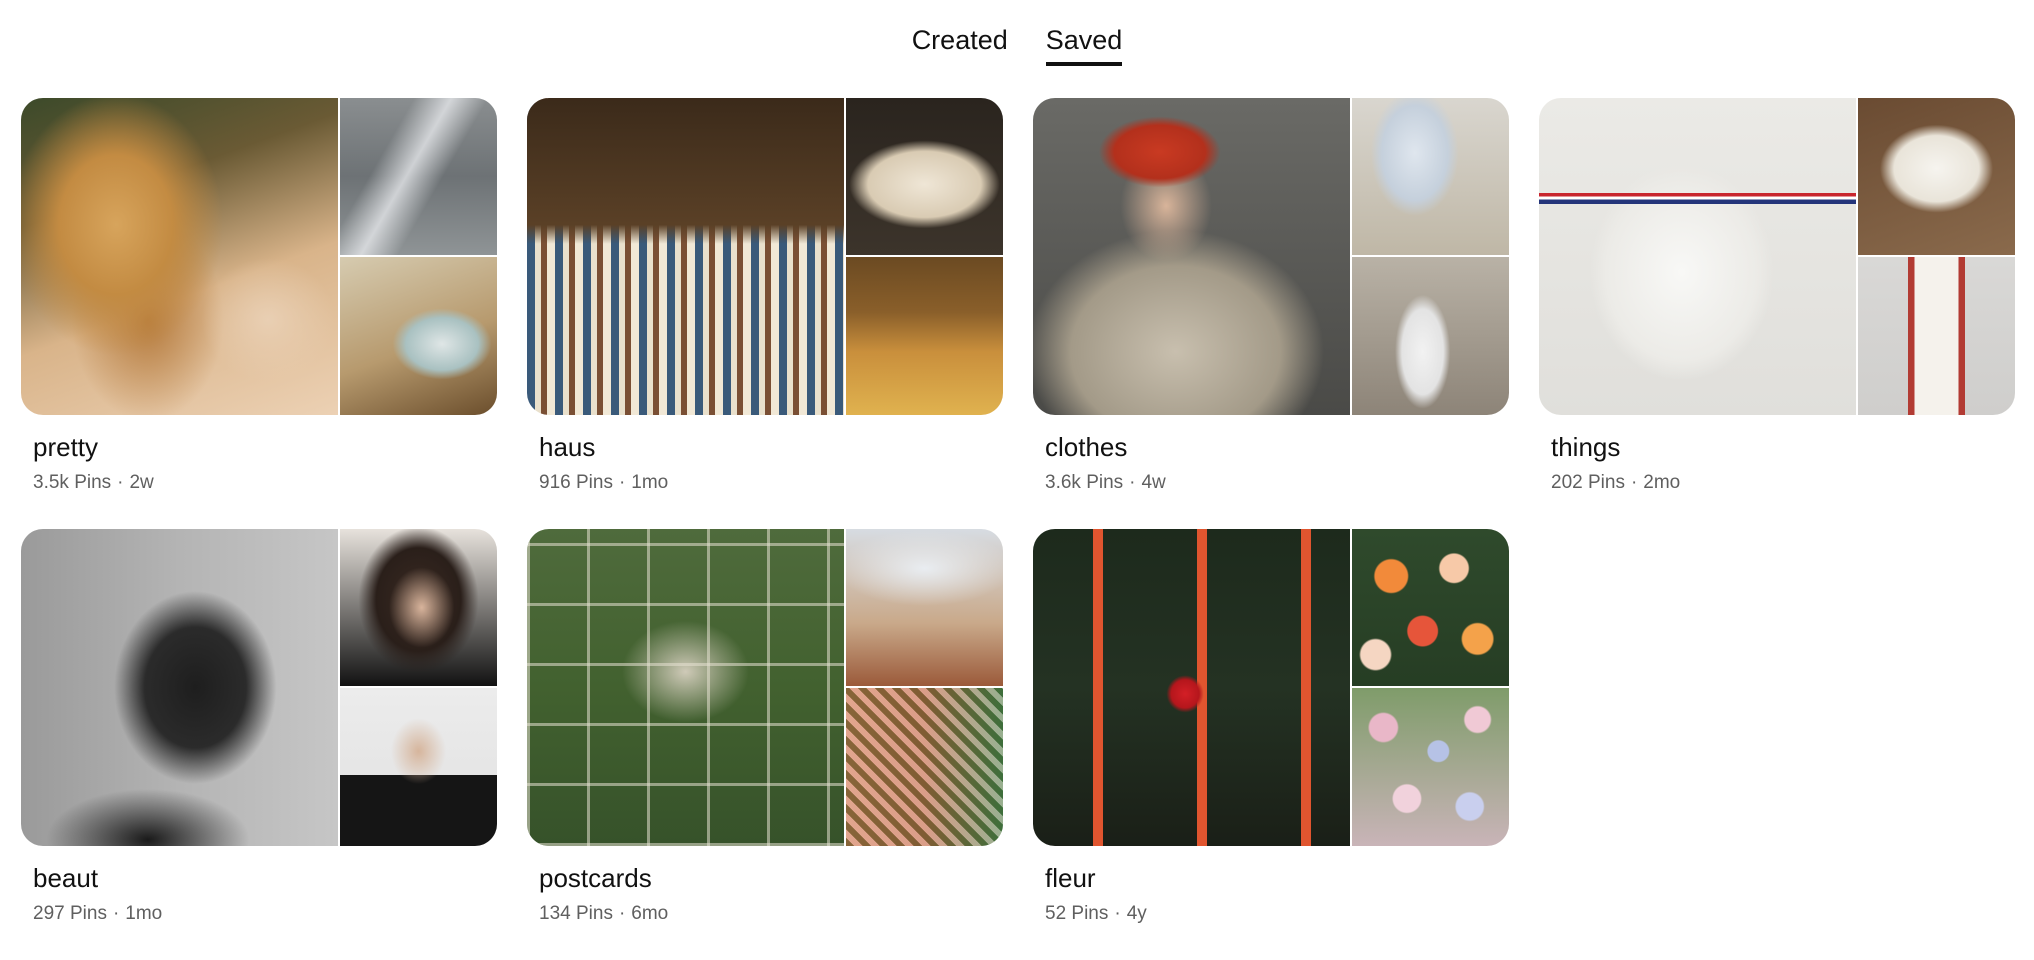 The image size is (2034, 960). I want to click on board-title: pretty, so click(265, 447).